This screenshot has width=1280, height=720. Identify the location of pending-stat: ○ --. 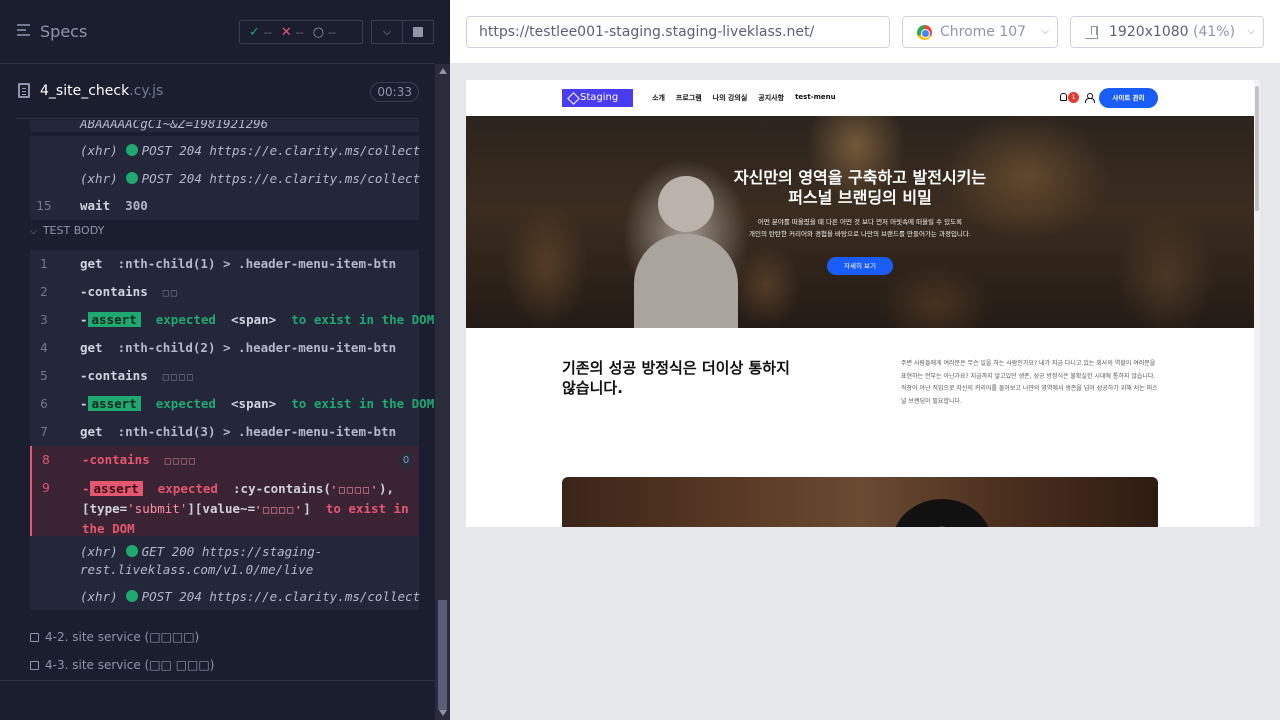
(324, 32).